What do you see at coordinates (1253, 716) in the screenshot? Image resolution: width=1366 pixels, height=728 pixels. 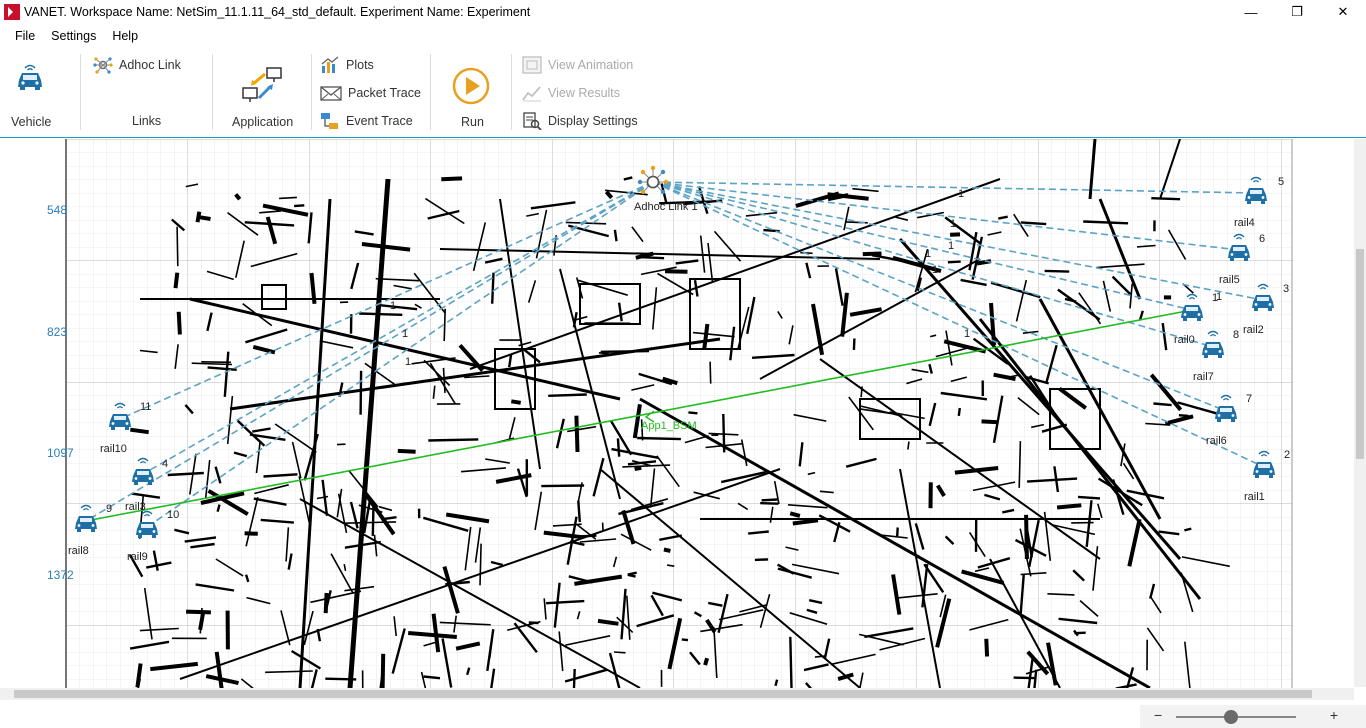 I see `zoom-control: − +` at bounding box center [1253, 716].